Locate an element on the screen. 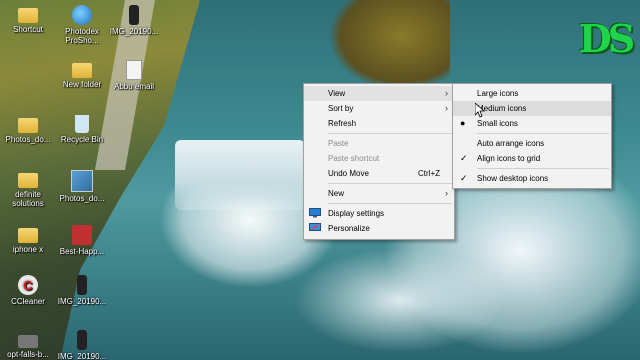 The height and width of the screenshot is (360, 640). menu-item-label: Display settings is located at coordinates (356, 213).